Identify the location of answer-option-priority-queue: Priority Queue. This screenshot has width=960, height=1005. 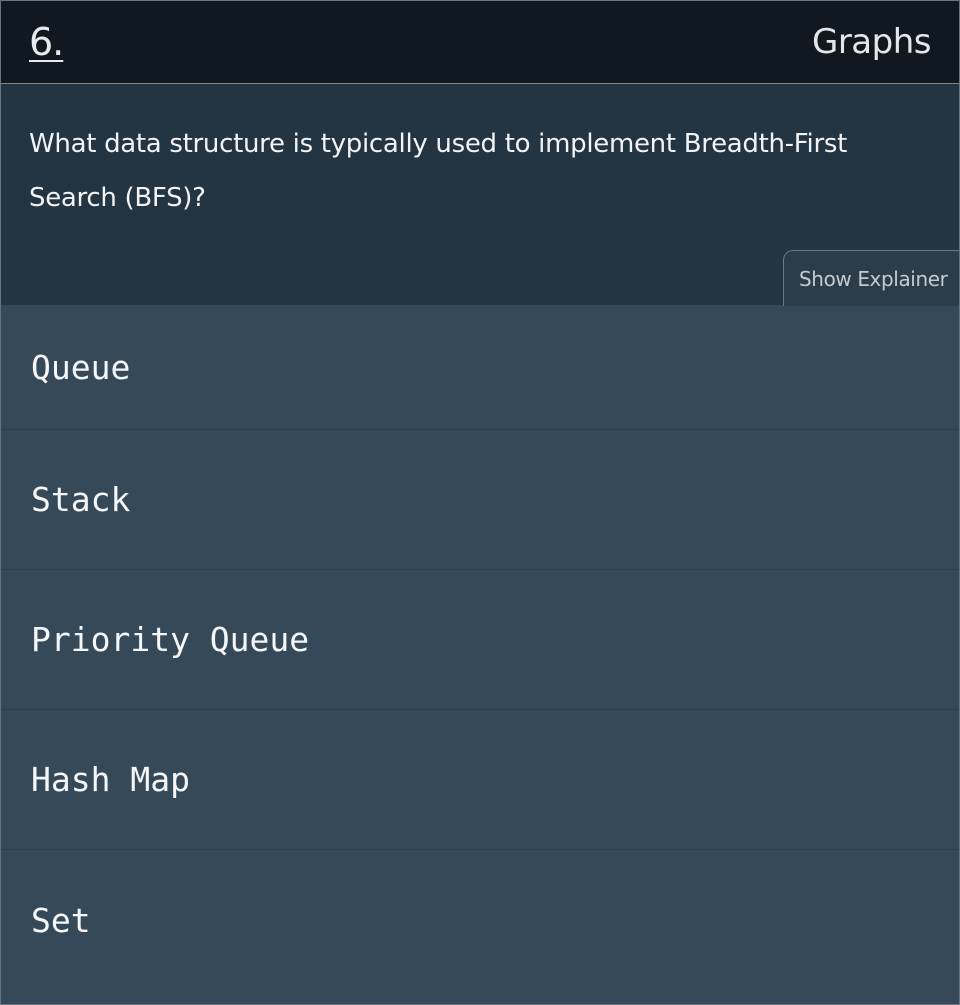
(480, 640).